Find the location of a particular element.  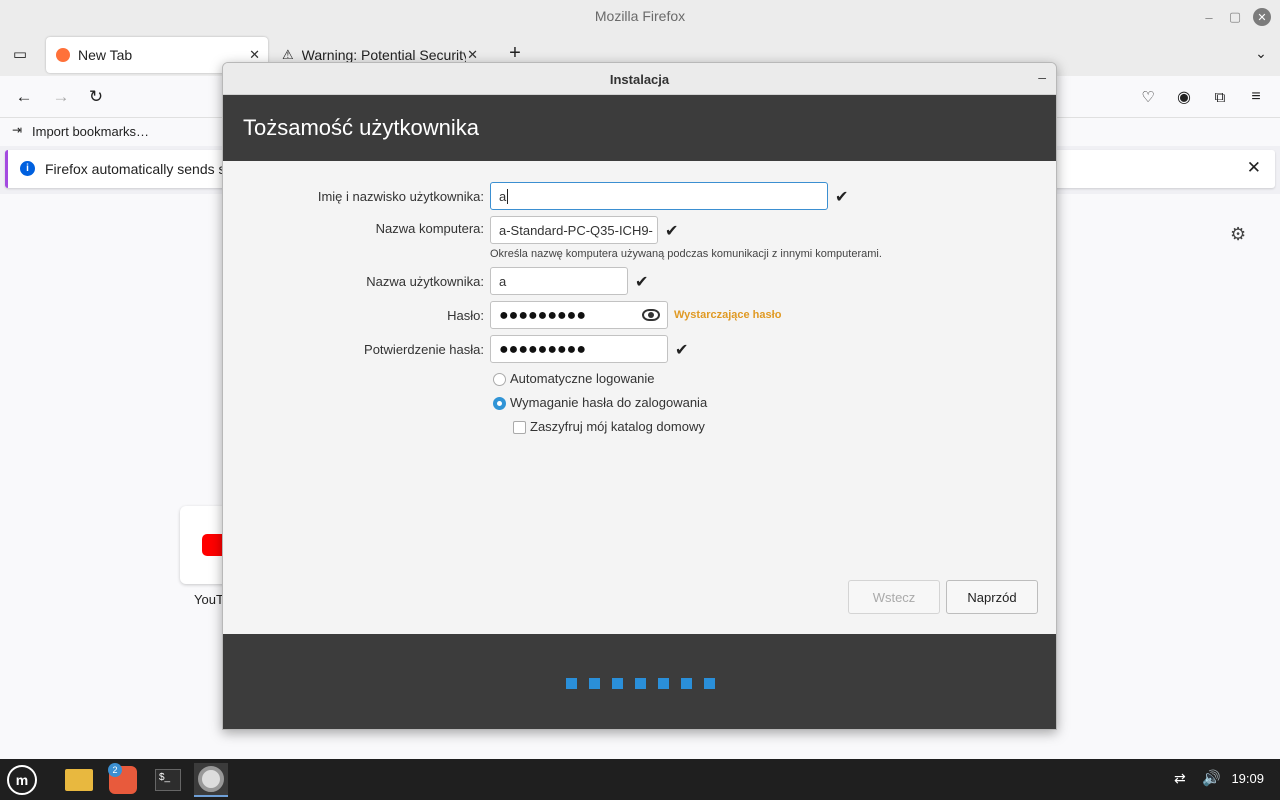

taskbar: m 2 $_ ⇄ 🔊 19:09 is located at coordinates (640, 779).